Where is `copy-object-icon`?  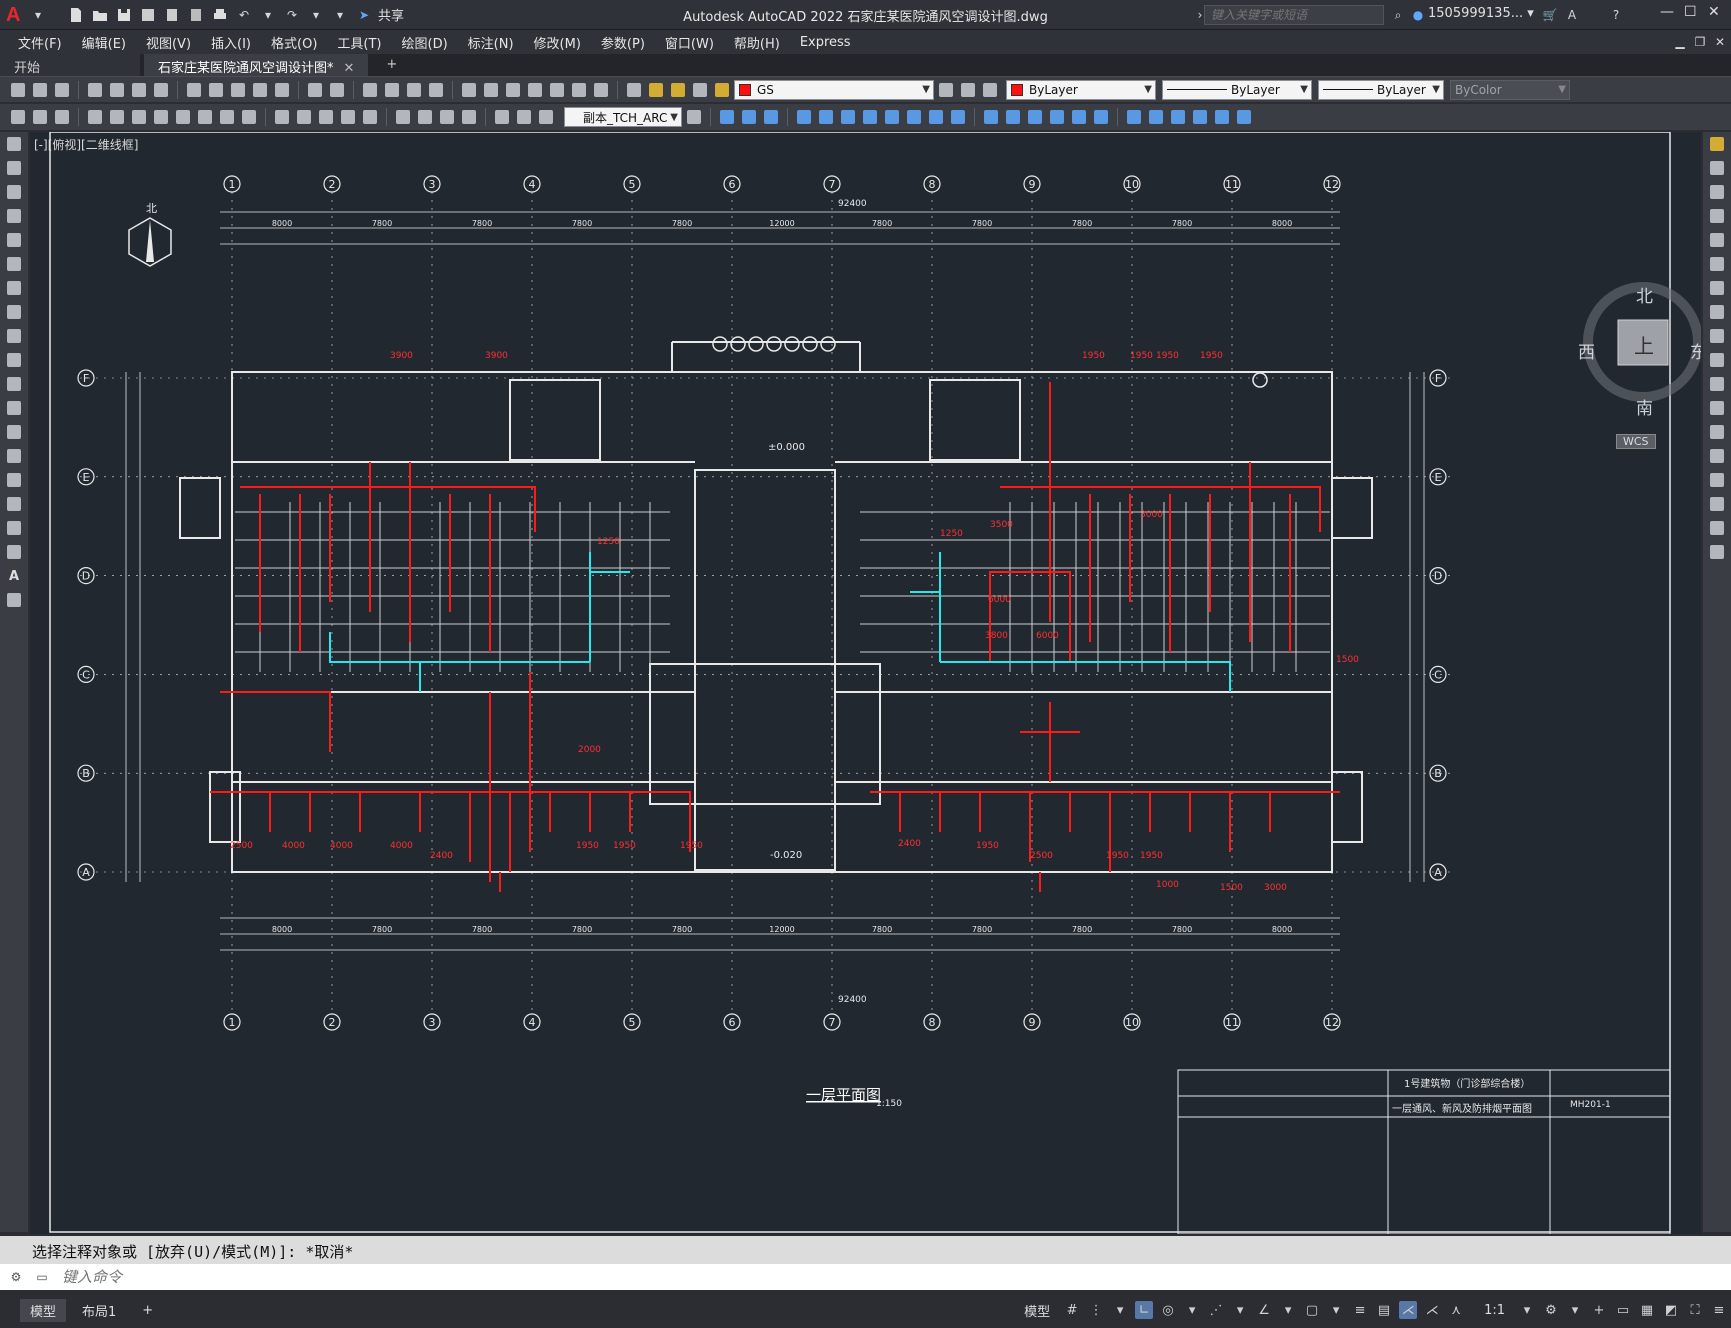
copy-object-icon is located at coordinates (1717, 168).